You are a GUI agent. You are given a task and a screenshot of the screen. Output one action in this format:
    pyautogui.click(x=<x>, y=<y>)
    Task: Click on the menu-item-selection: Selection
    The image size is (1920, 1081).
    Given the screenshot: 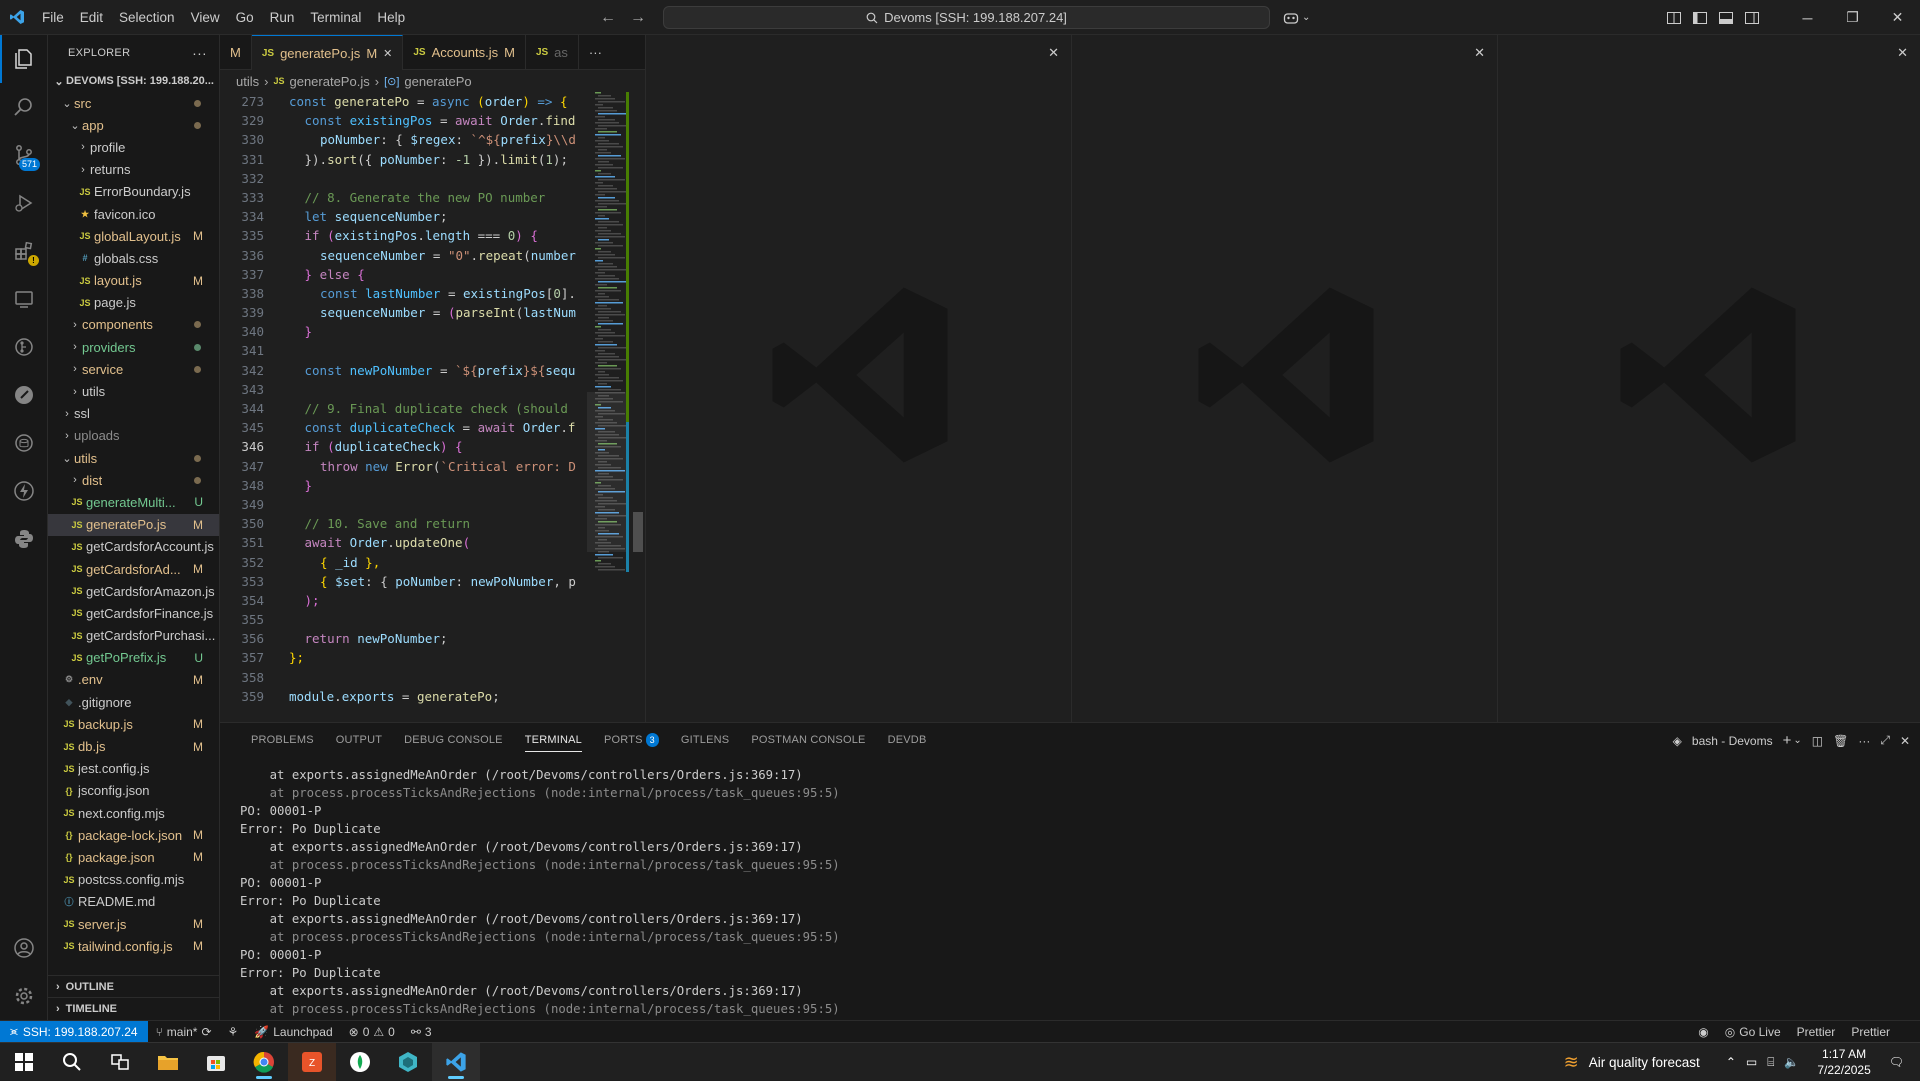 What is the action you would take?
    pyautogui.click(x=147, y=17)
    